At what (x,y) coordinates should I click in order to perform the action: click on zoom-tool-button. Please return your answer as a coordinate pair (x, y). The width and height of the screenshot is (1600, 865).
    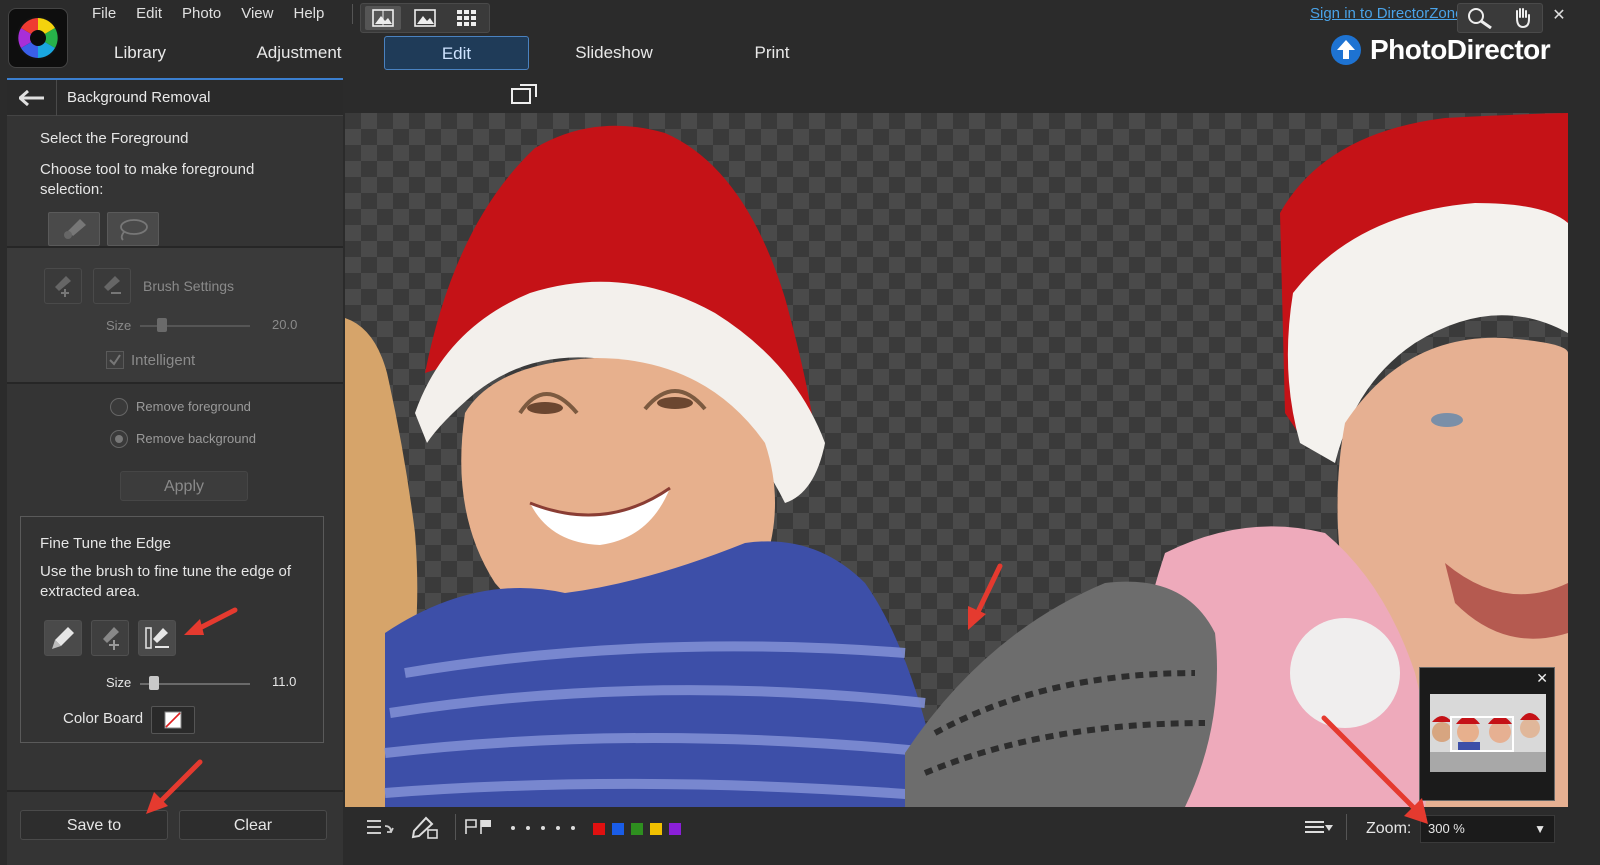
    Looking at the image, I should click on (1480, 18).